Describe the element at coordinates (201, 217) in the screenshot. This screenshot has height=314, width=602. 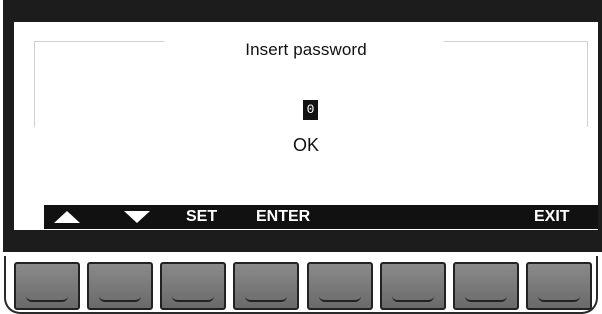
I see `set-softkey: SET` at that location.